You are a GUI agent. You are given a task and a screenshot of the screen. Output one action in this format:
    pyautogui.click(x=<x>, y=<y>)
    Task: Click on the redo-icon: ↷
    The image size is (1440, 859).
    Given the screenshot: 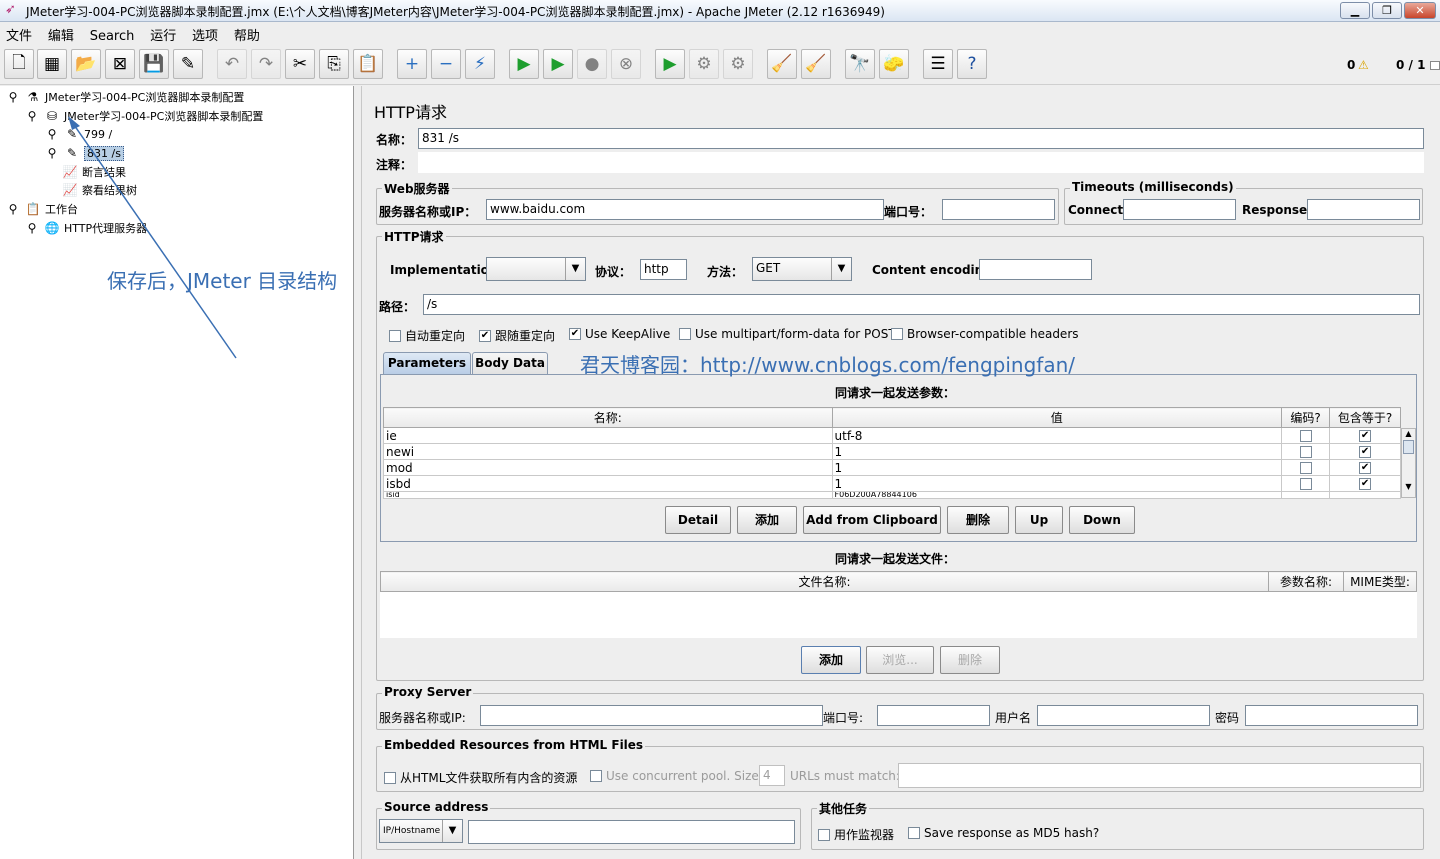 What is the action you would take?
    pyautogui.click(x=266, y=64)
    